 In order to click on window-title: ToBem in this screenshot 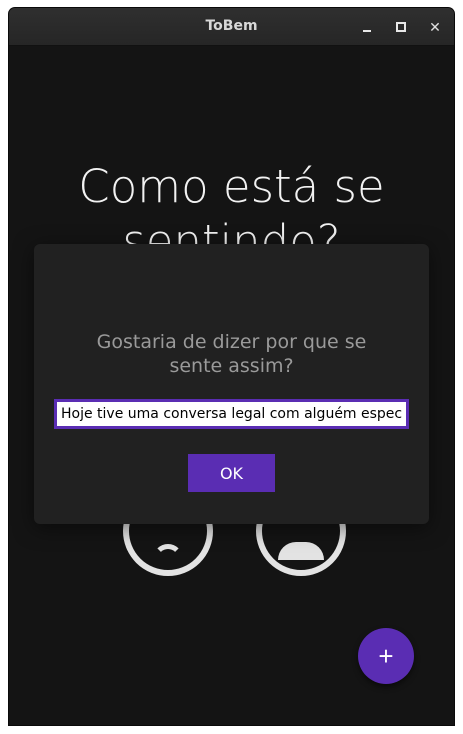, I will do `click(231, 26)`.